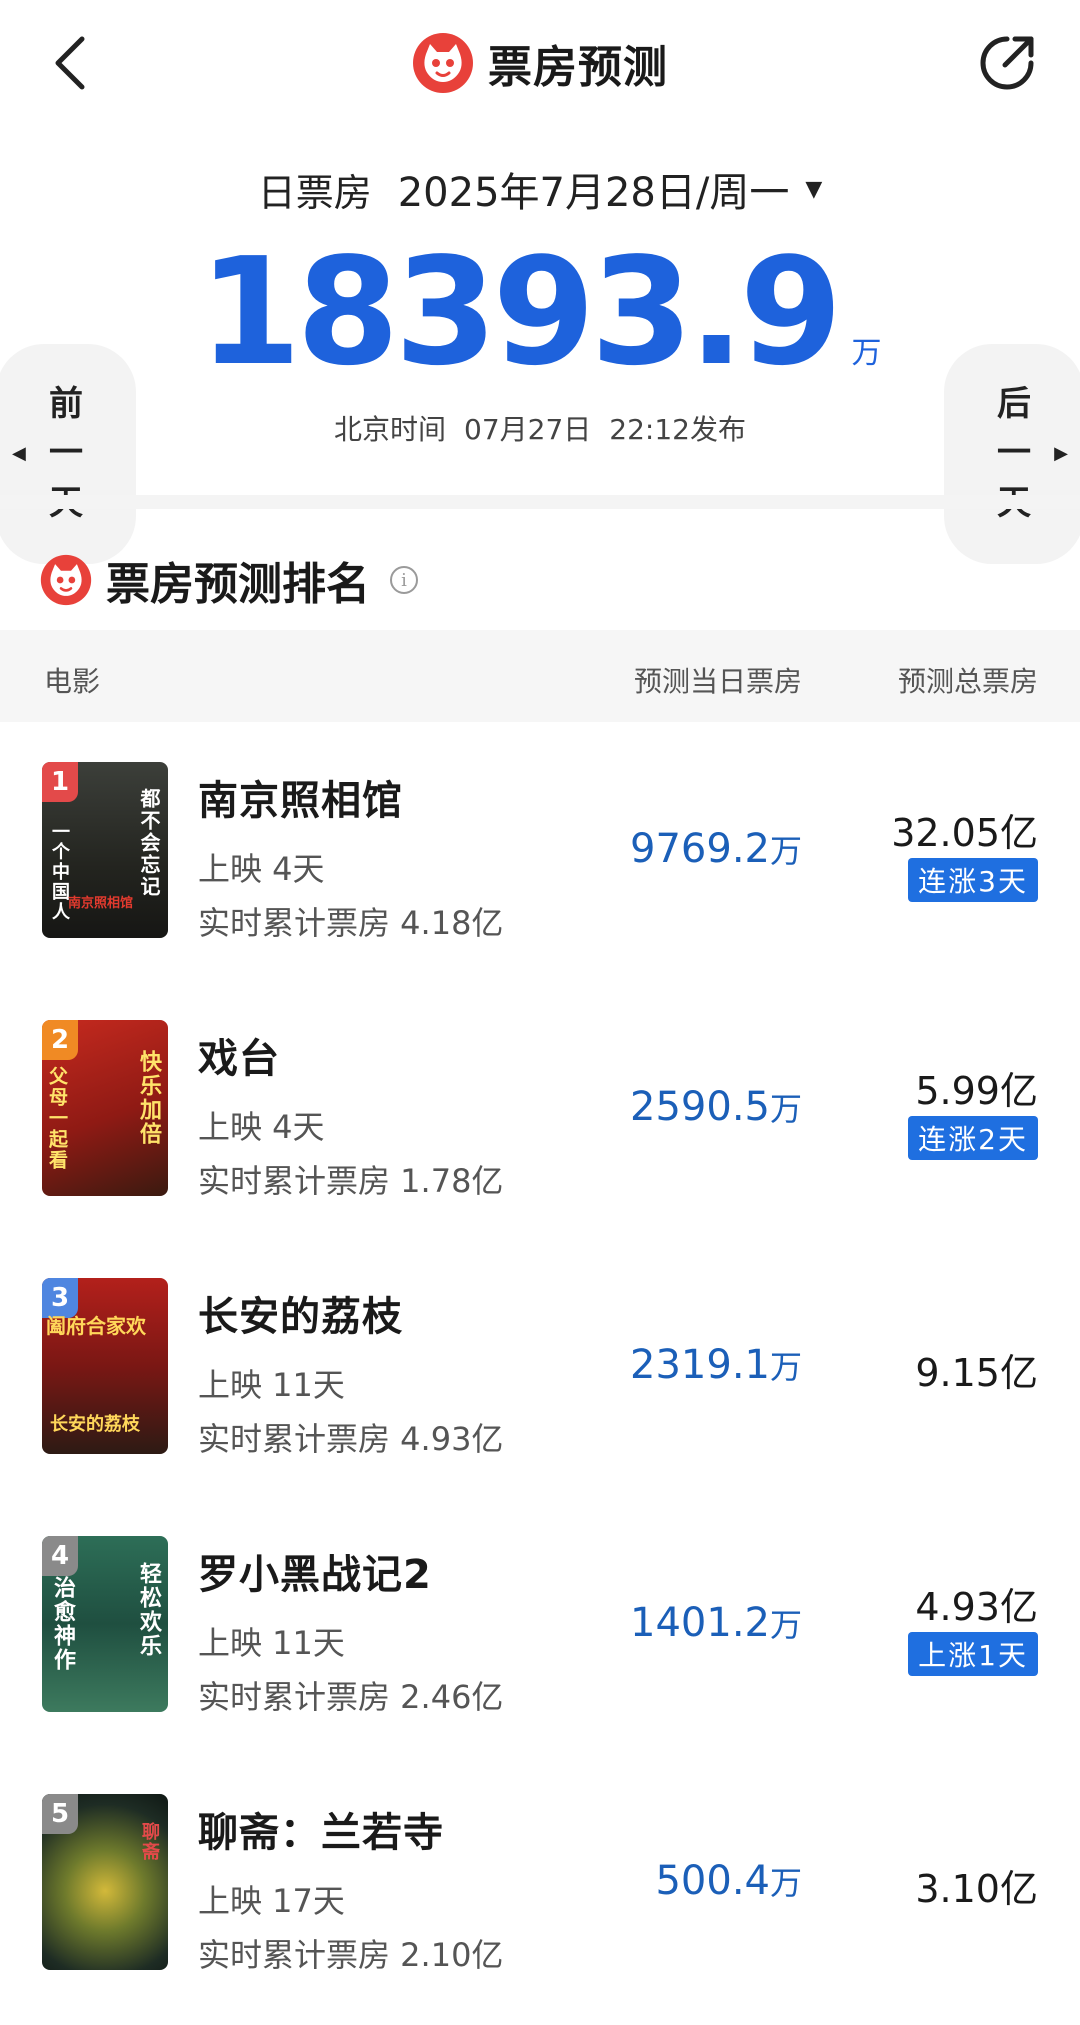  I want to click on share-button, so click(1007, 63).